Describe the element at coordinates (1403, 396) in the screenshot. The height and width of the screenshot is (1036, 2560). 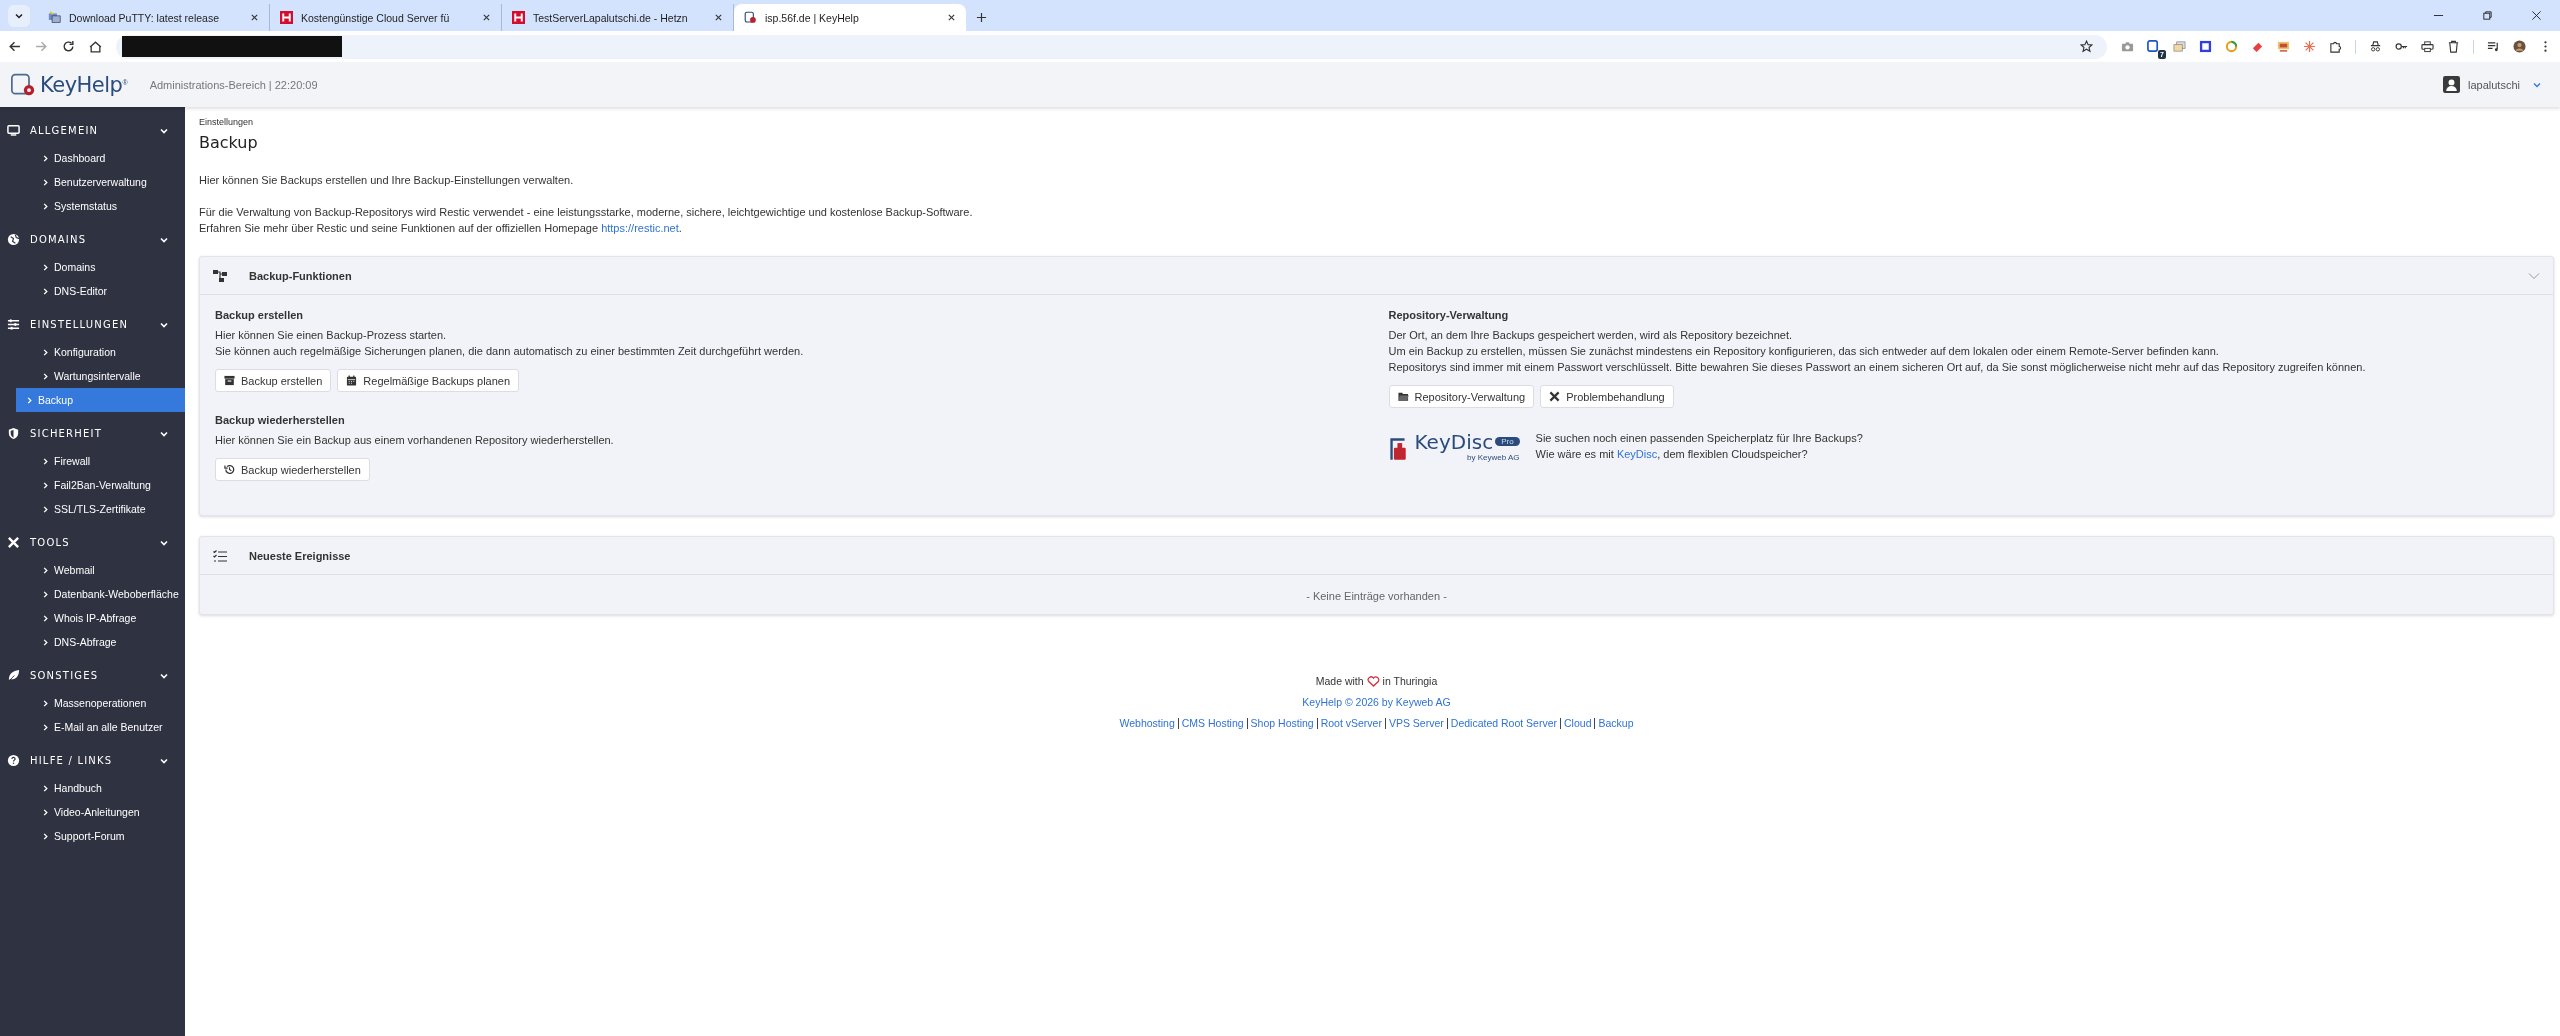
I see `folder-icon` at that location.